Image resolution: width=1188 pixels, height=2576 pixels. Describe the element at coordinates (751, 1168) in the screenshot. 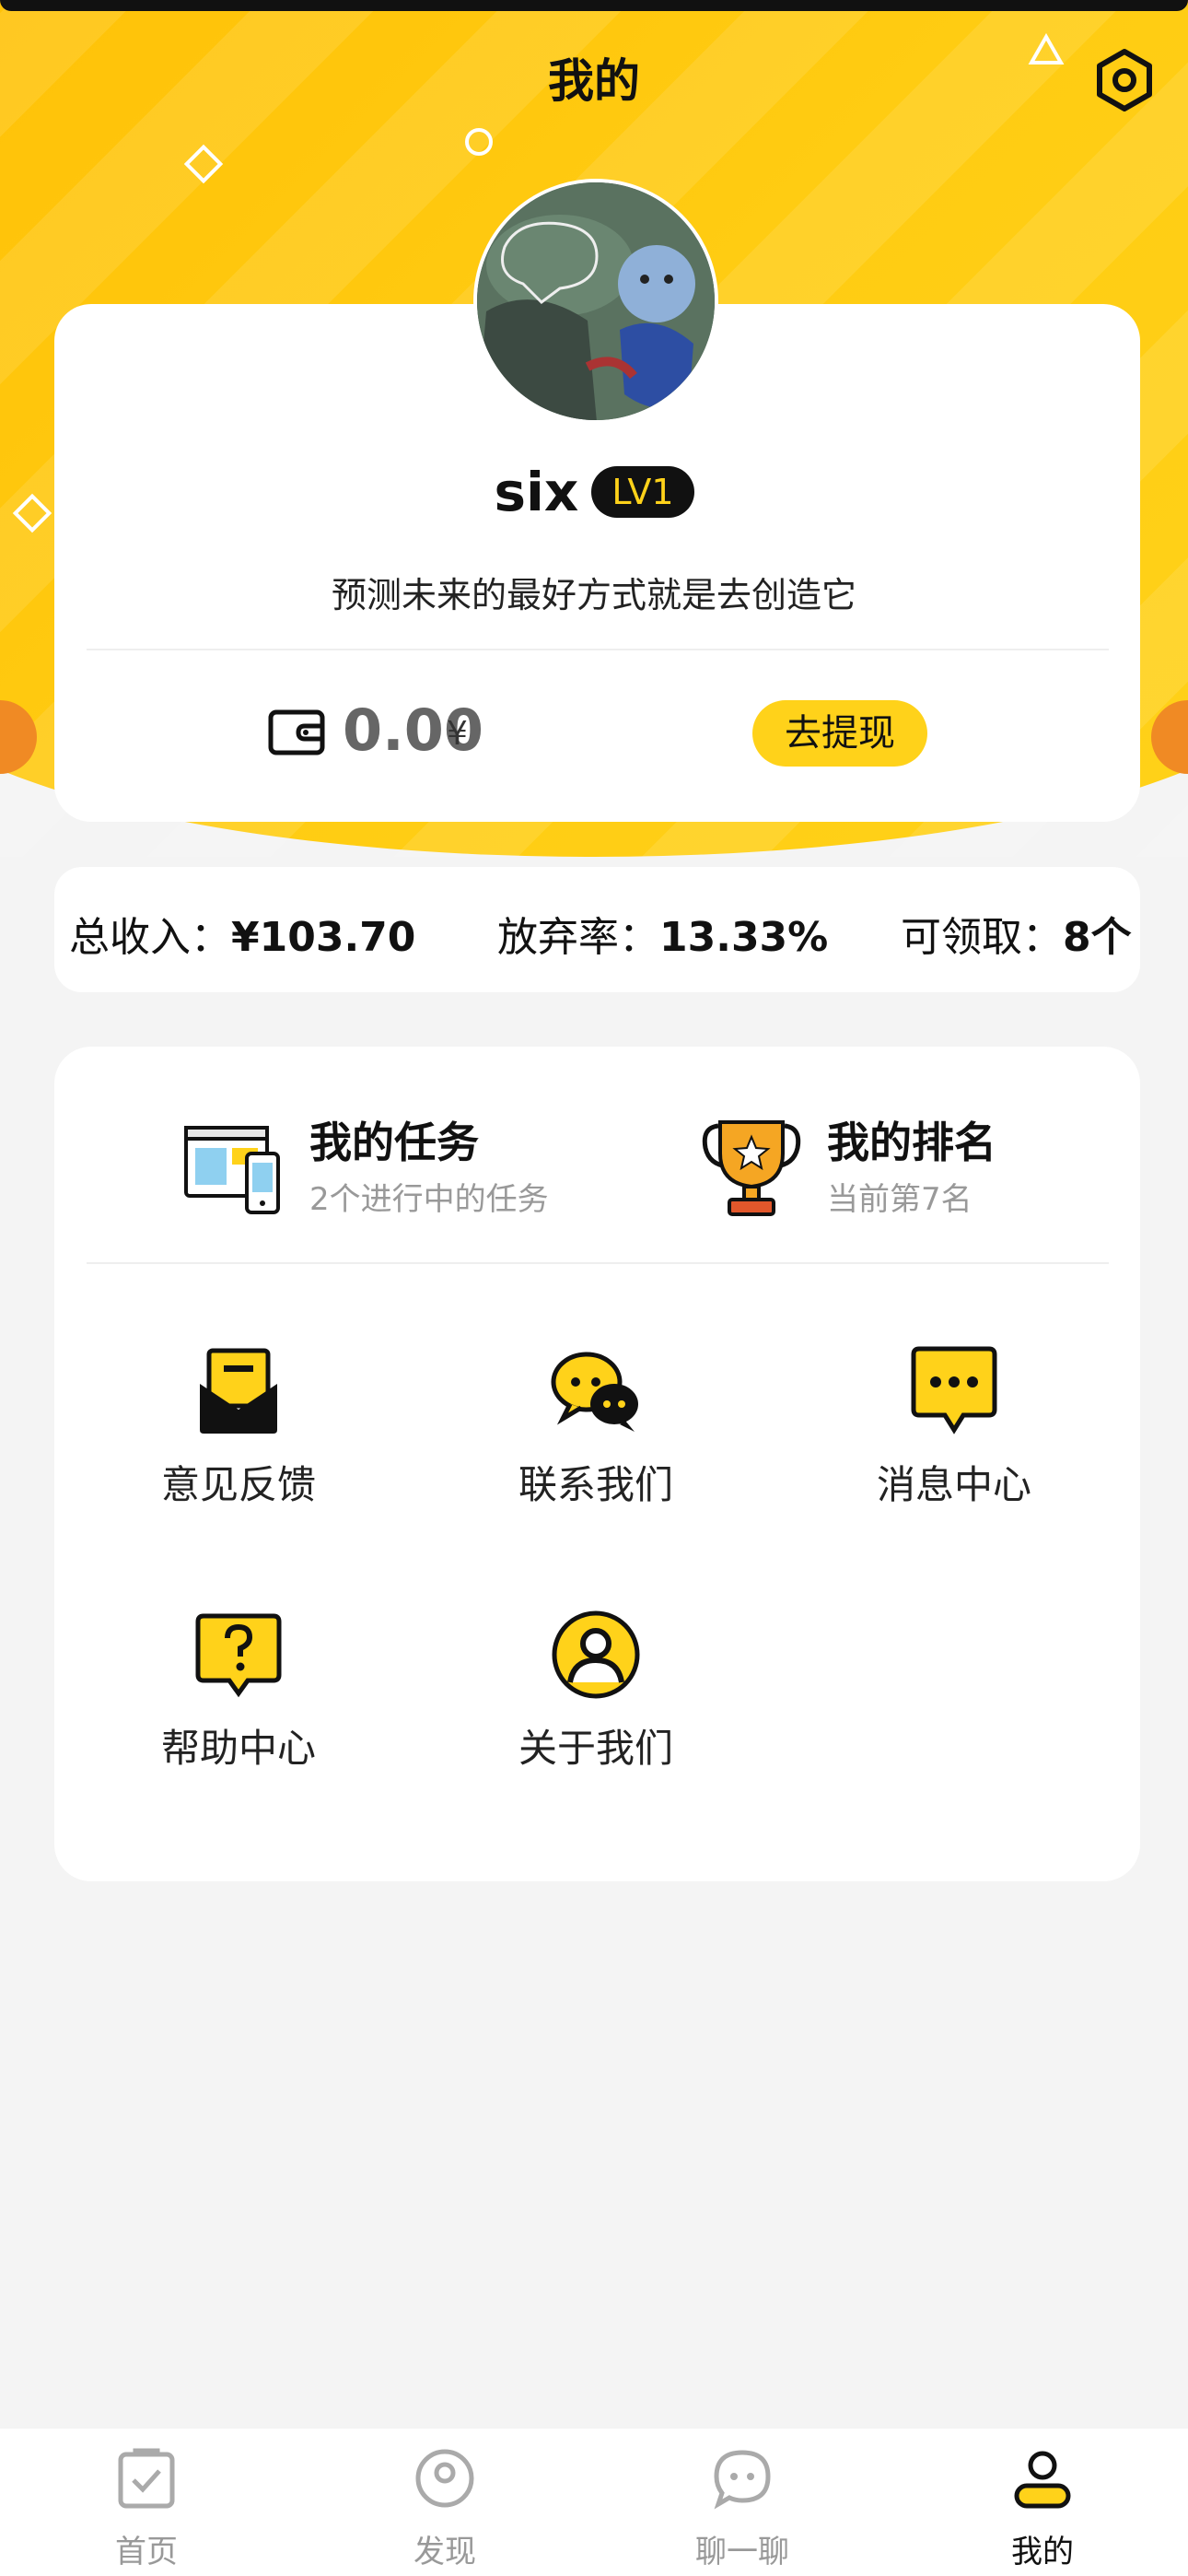

I see `trophy-icon` at that location.